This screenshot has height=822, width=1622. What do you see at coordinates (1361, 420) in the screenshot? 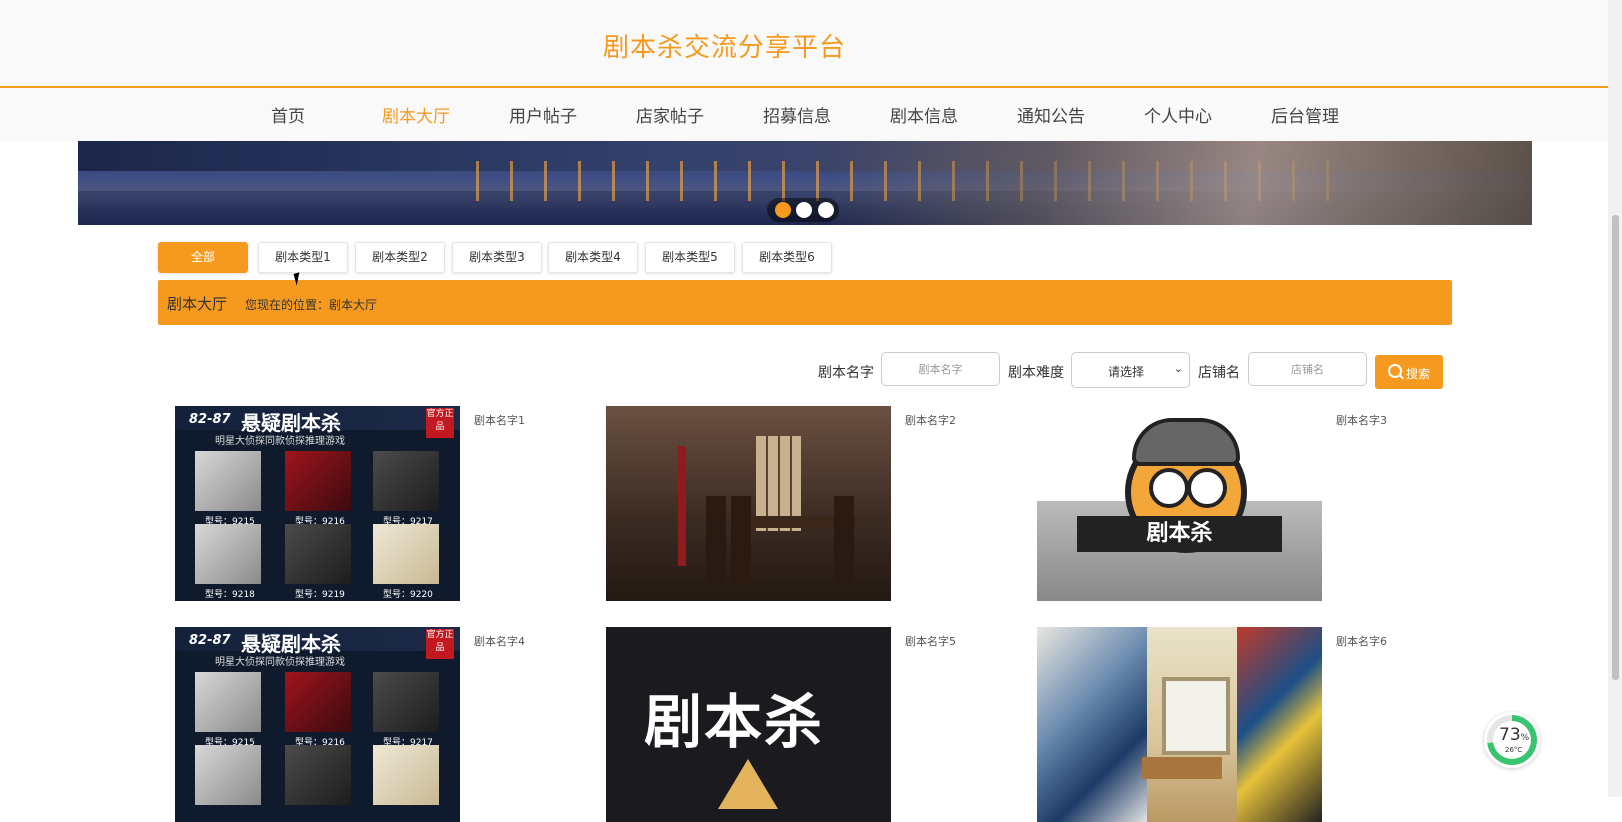
I see `script-card-name-3: 剧本名字3` at bounding box center [1361, 420].